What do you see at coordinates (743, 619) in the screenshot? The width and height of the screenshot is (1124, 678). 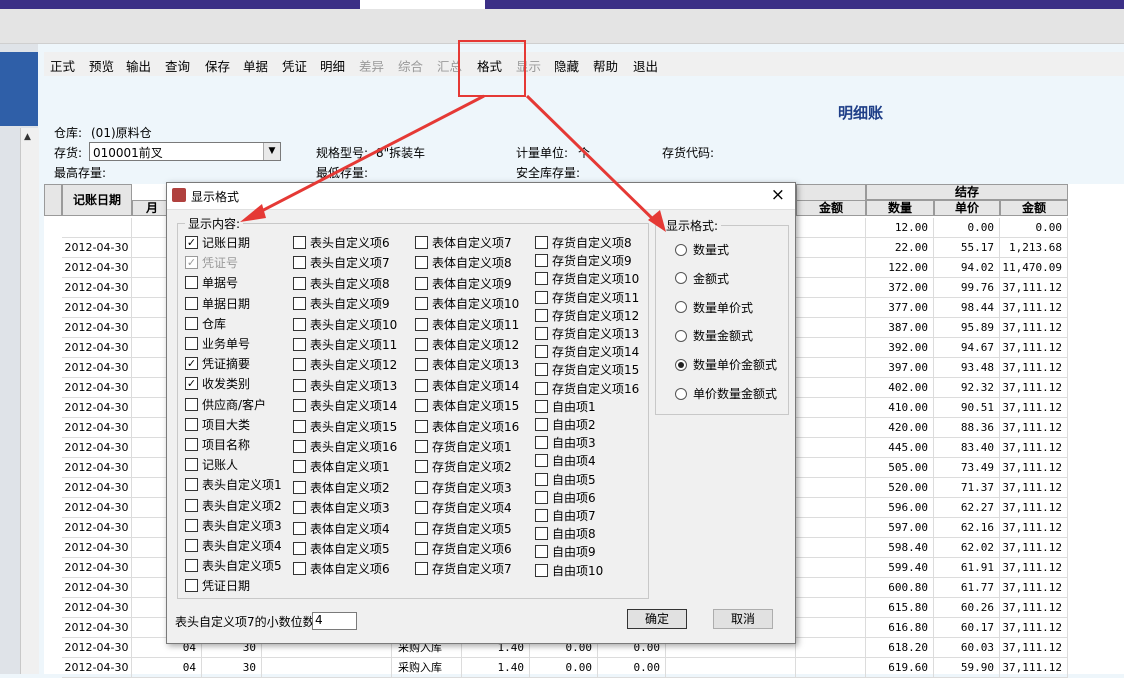 I see `cancel-button: 取消` at bounding box center [743, 619].